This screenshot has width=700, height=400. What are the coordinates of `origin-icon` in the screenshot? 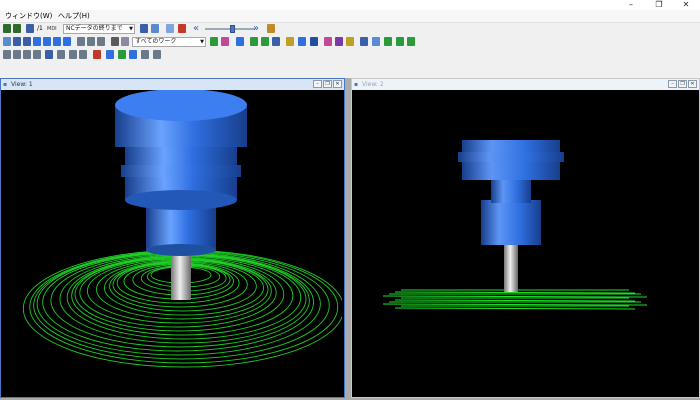 It's located at (73, 54).